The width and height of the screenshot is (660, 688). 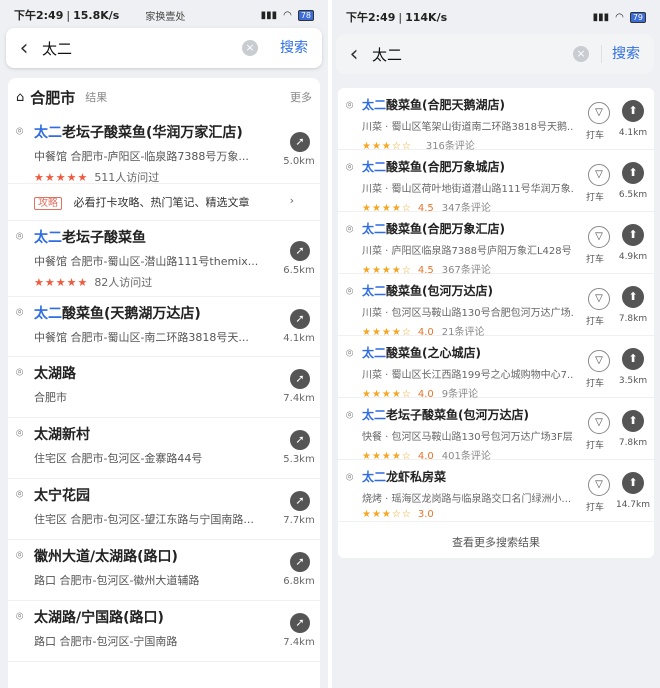 What do you see at coordinates (637, 17) in the screenshot?
I see `battery-icon: 79` at bounding box center [637, 17].